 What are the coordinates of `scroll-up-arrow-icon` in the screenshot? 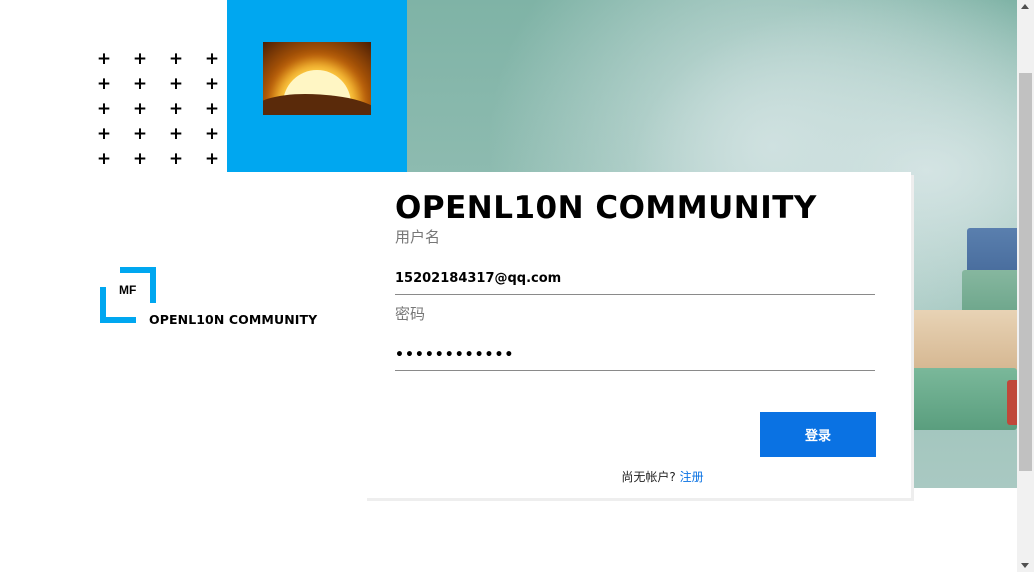 It's located at (1025, 6).